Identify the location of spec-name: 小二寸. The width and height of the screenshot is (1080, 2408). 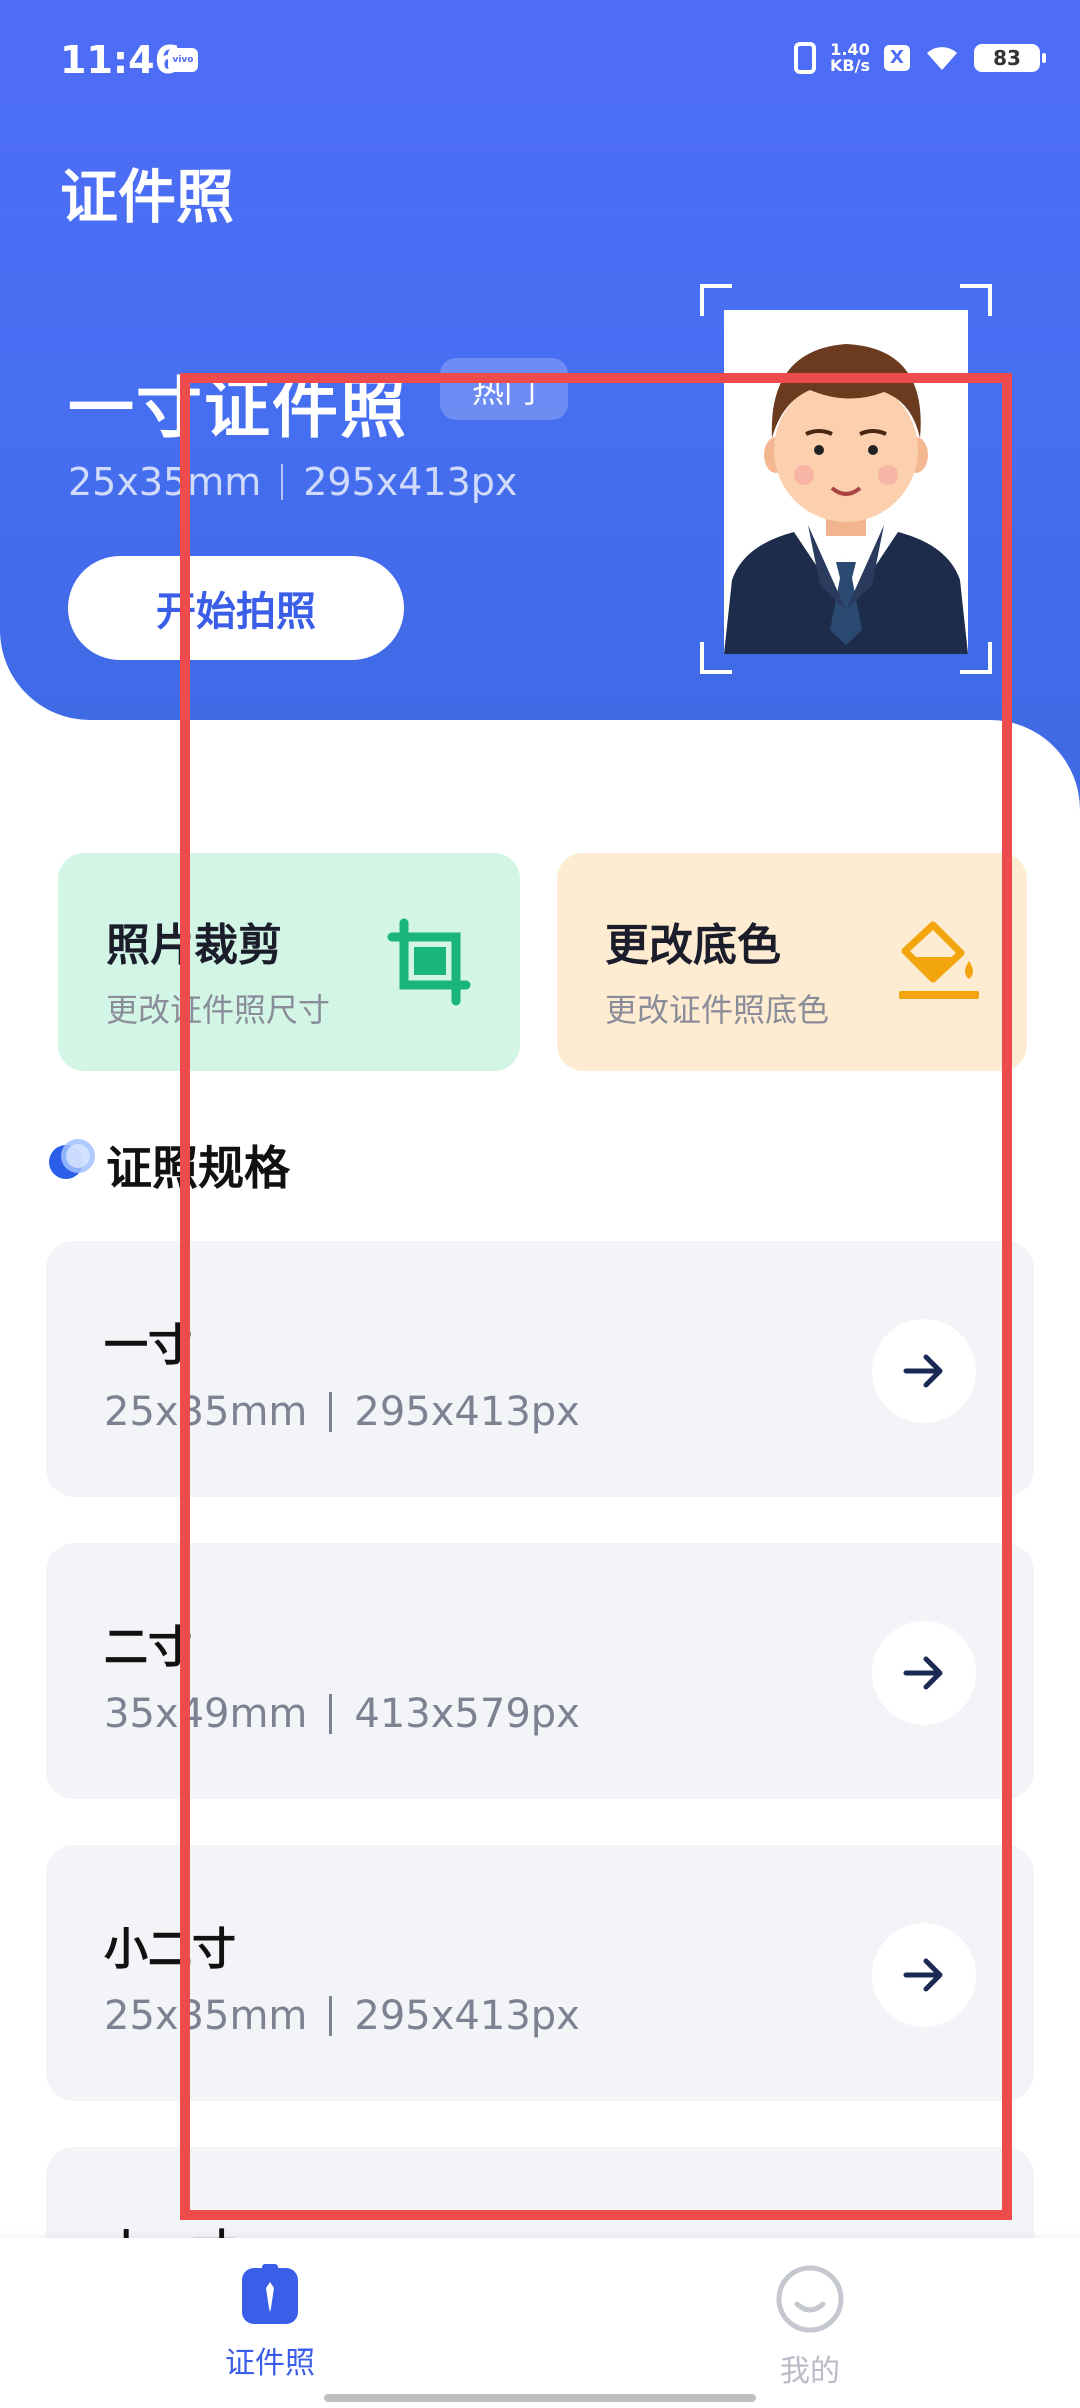
(170, 1949).